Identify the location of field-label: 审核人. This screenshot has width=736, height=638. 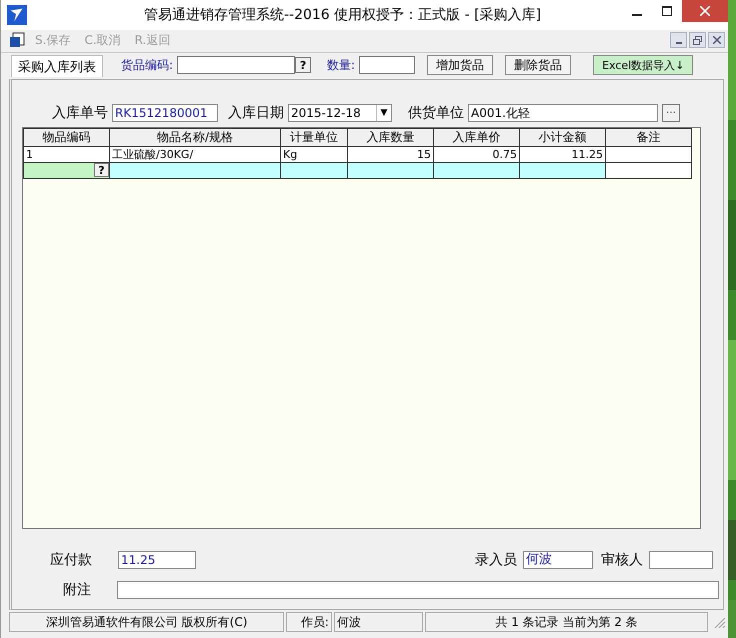
(622, 560).